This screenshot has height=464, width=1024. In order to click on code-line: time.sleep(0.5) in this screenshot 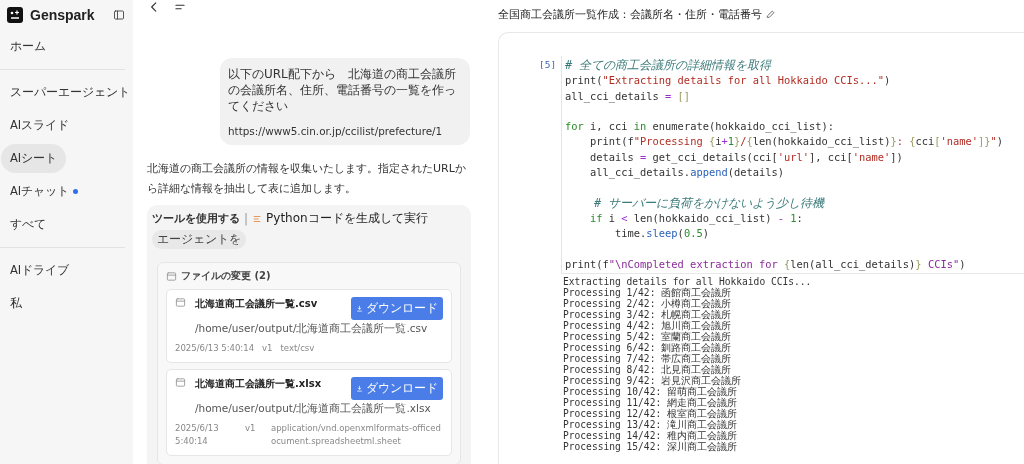, I will do `click(662, 234)`.